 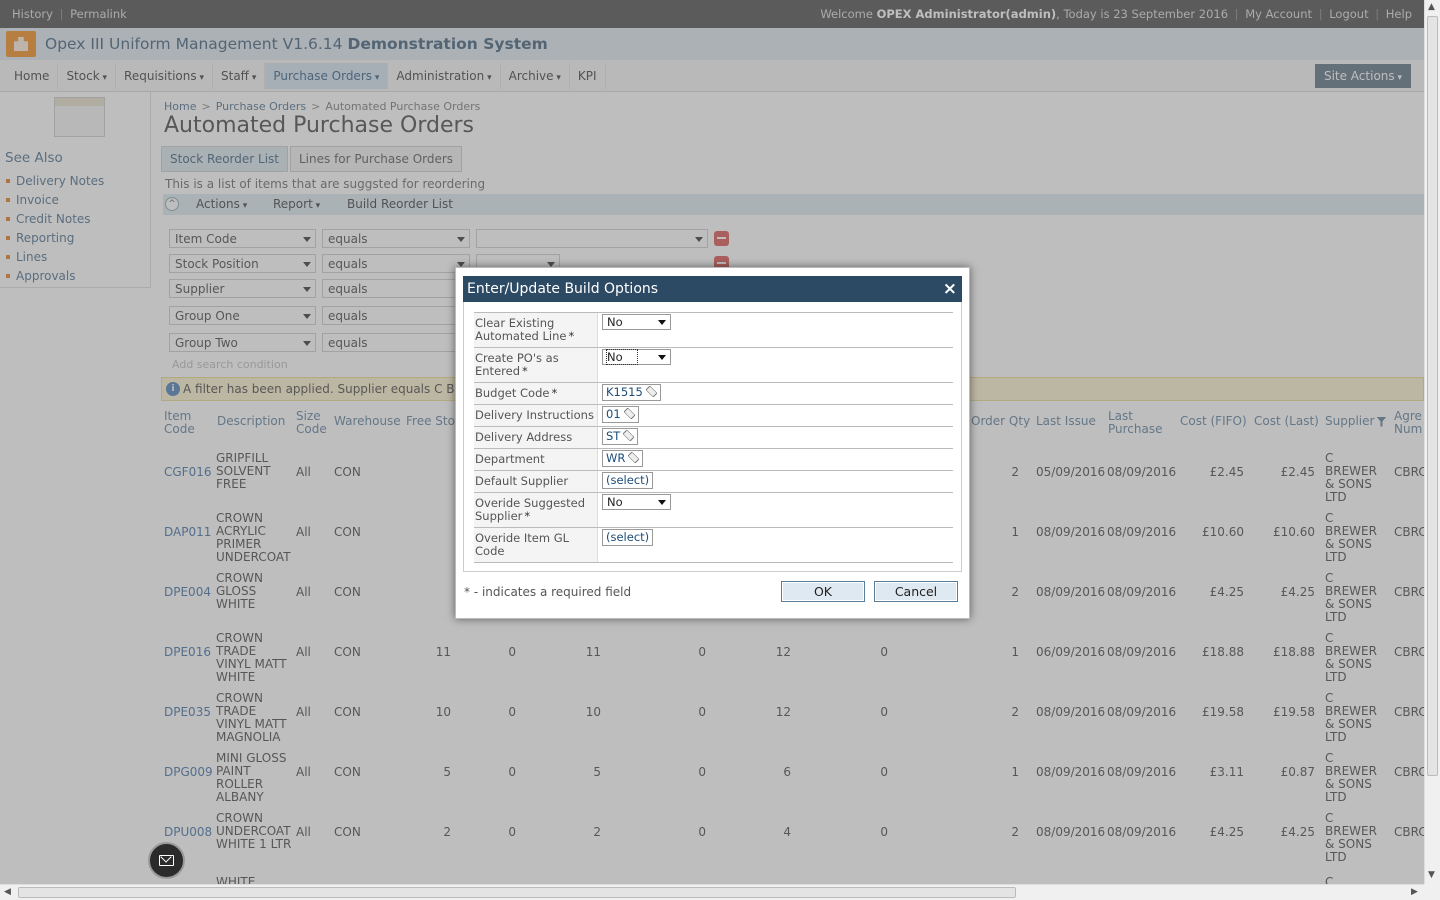 I want to click on form-row-budget-code: Budget Code * K1515, so click(x=713, y=394).